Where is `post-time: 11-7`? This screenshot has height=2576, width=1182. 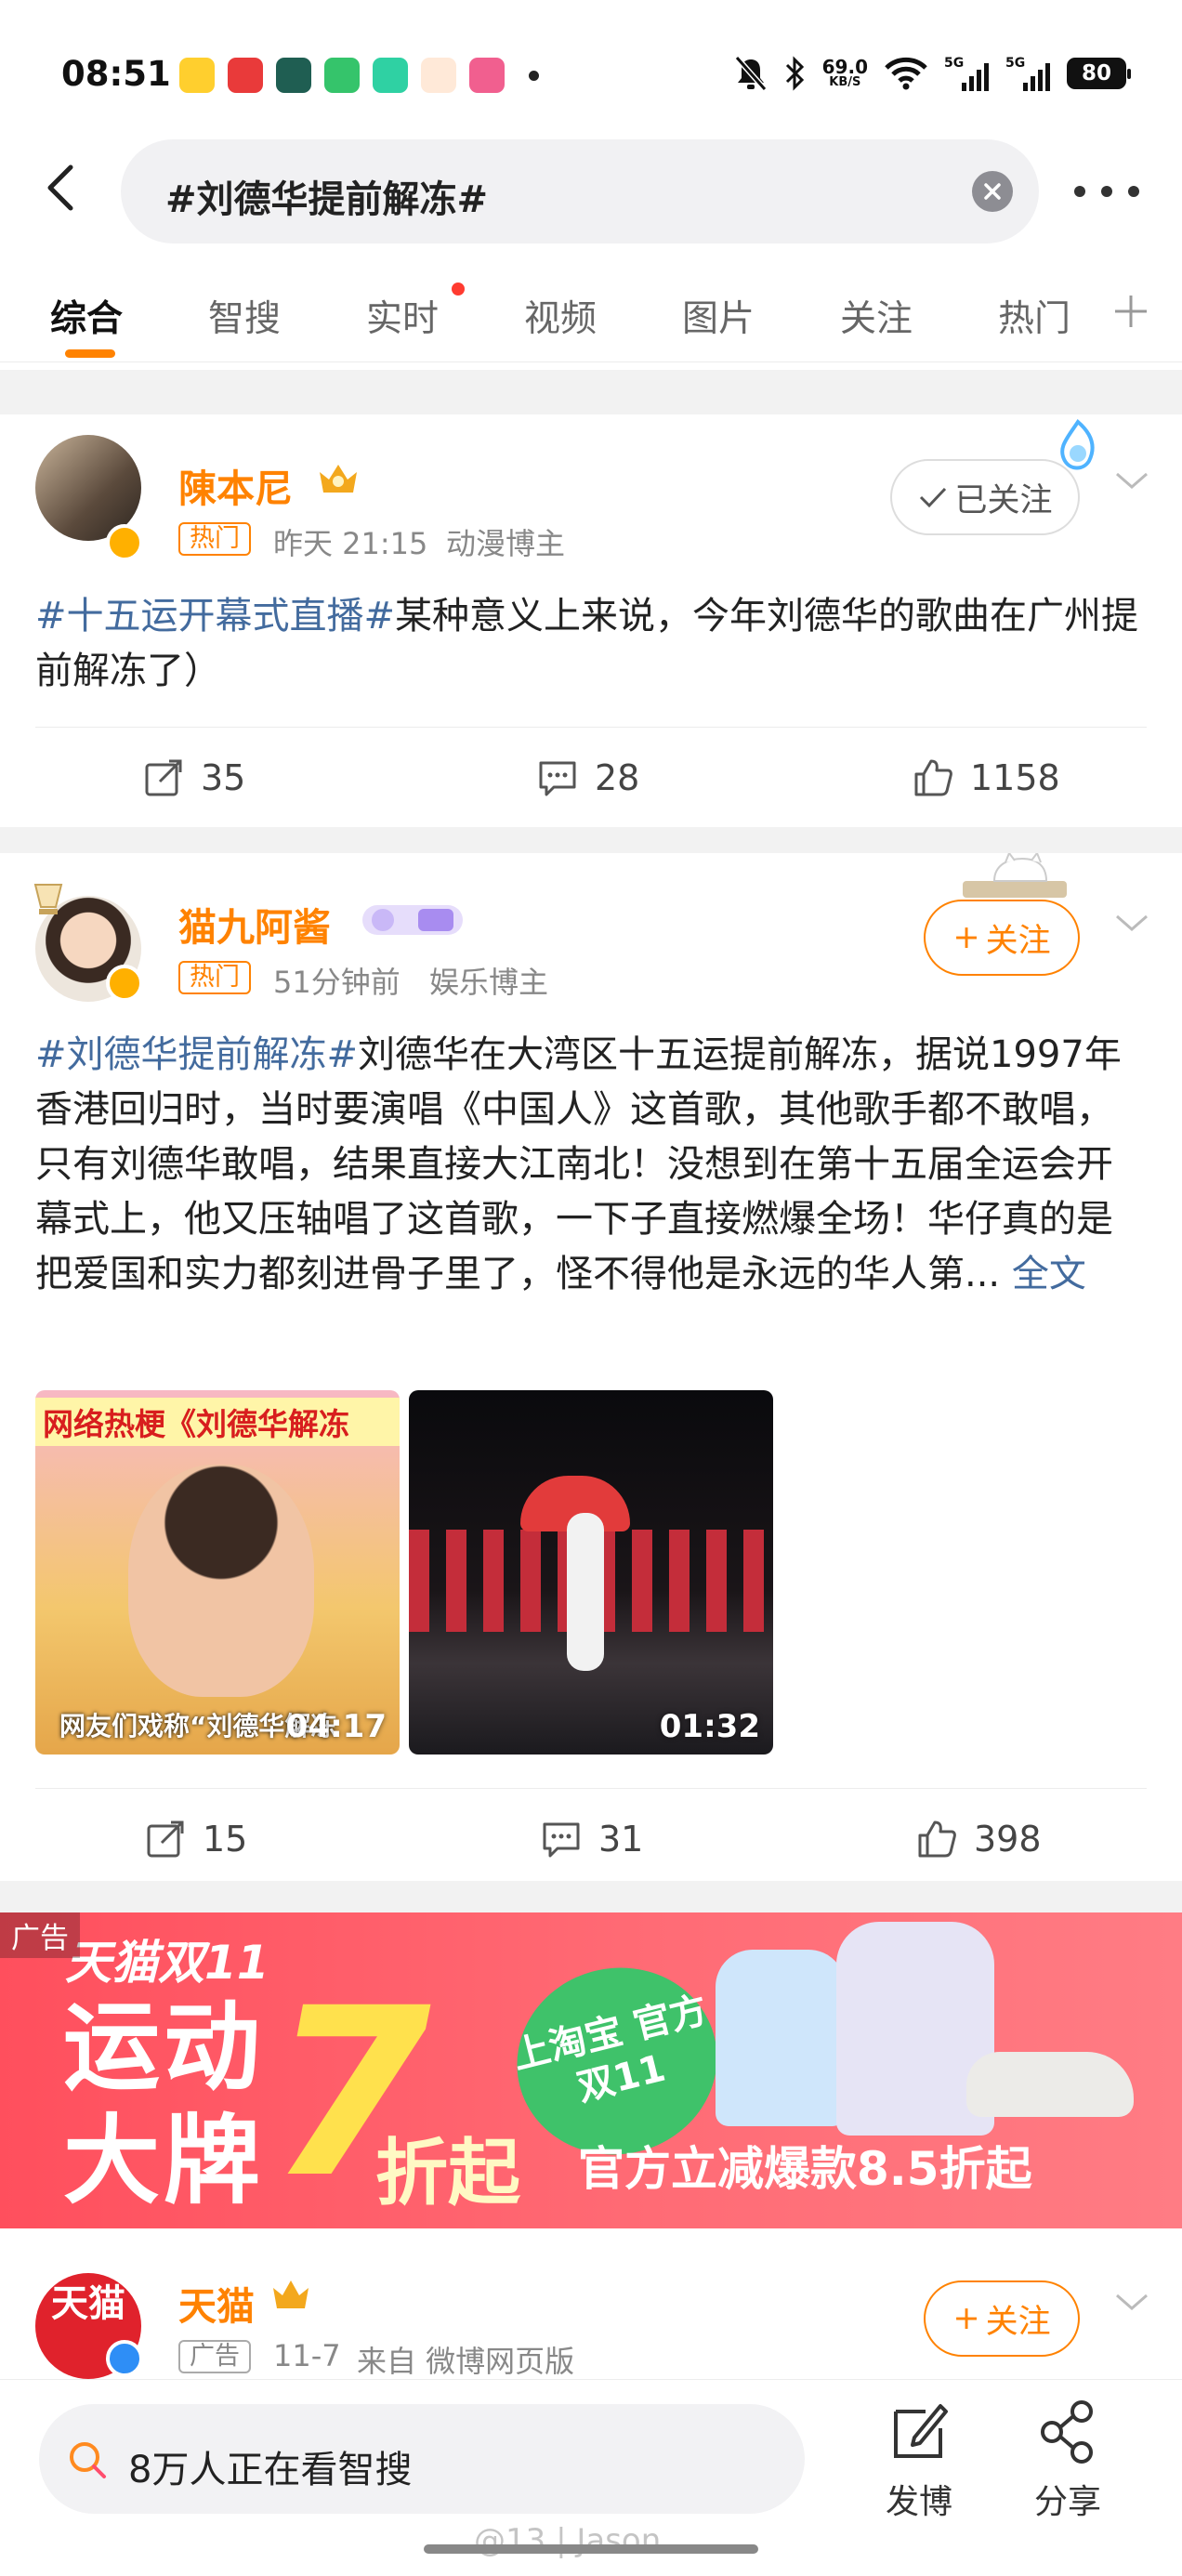 post-time: 11-7 is located at coordinates (307, 2355).